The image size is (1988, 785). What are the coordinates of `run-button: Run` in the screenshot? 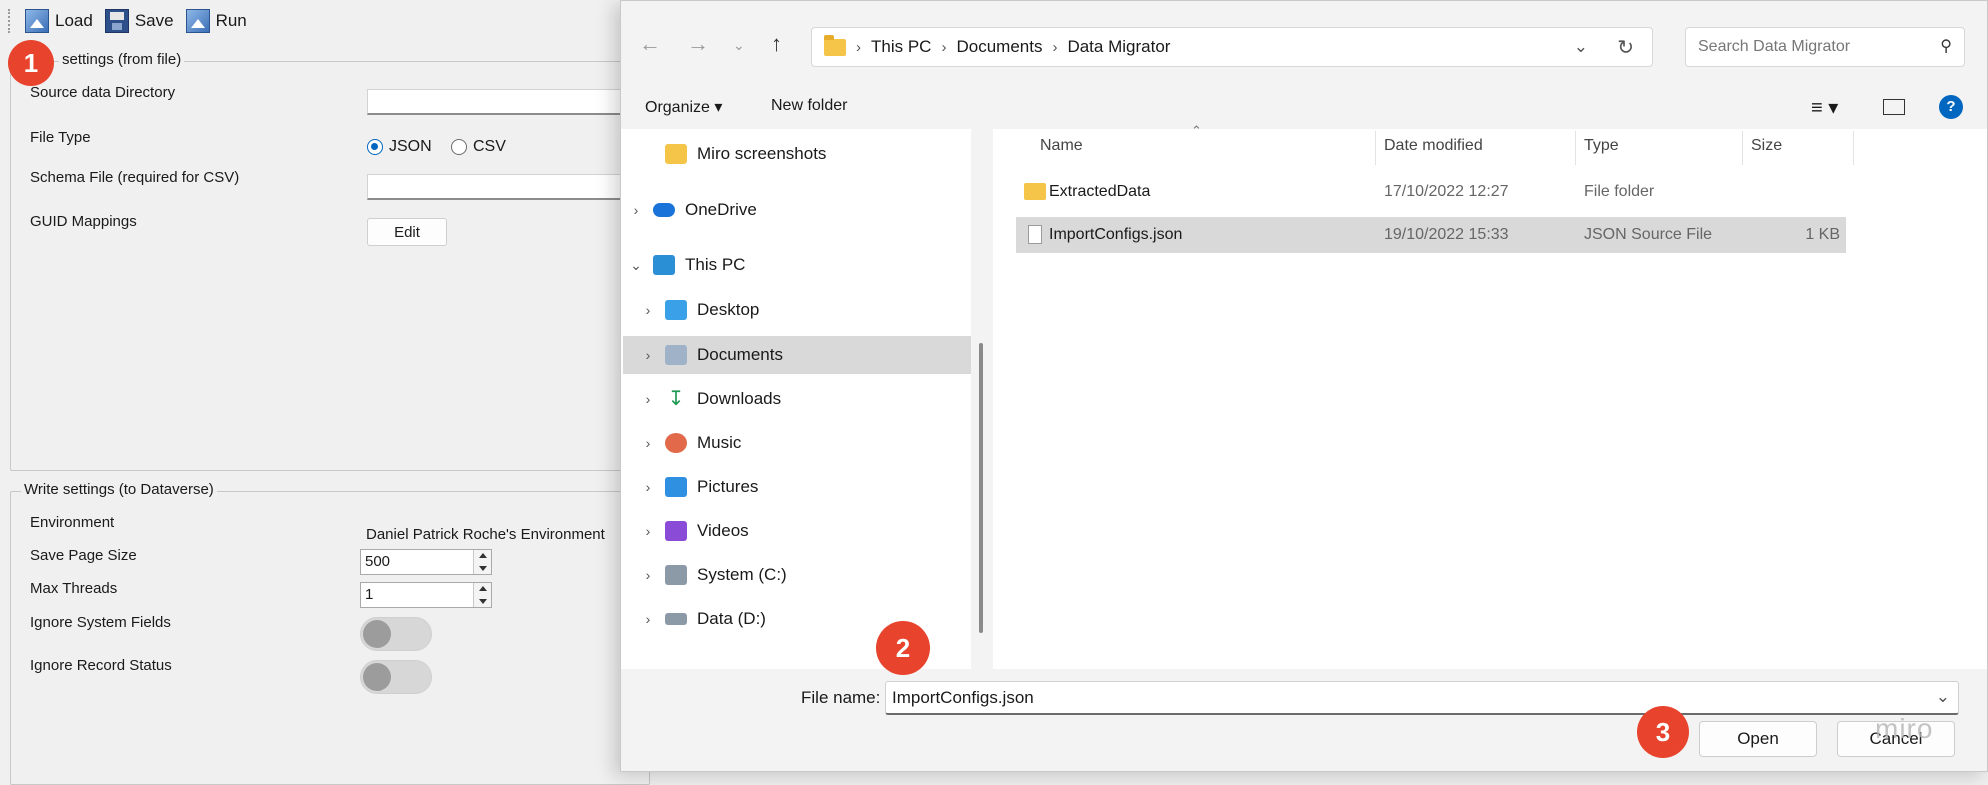 It's located at (216, 21).